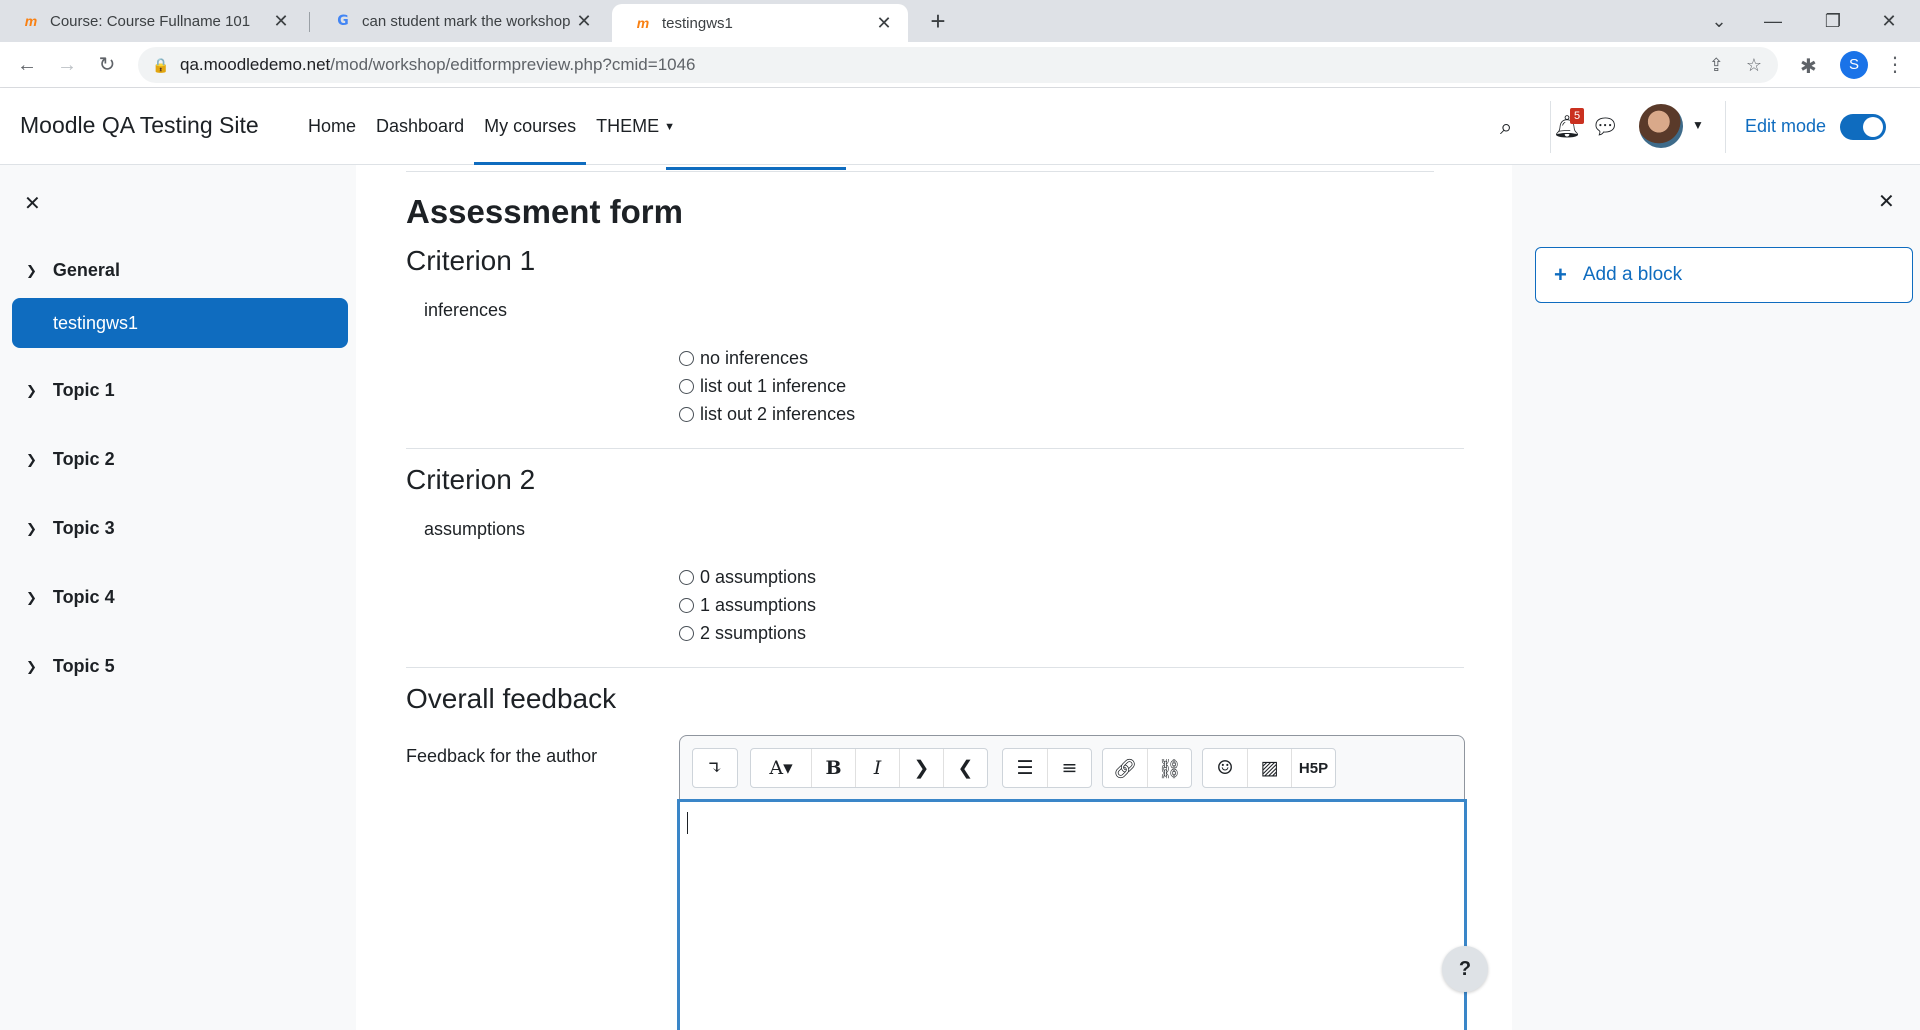 This screenshot has height=1030, width=1920. What do you see at coordinates (781, 768) in the screenshot?
I see `paragraph-style-icon: A▾` at bounding box center [781, 768].